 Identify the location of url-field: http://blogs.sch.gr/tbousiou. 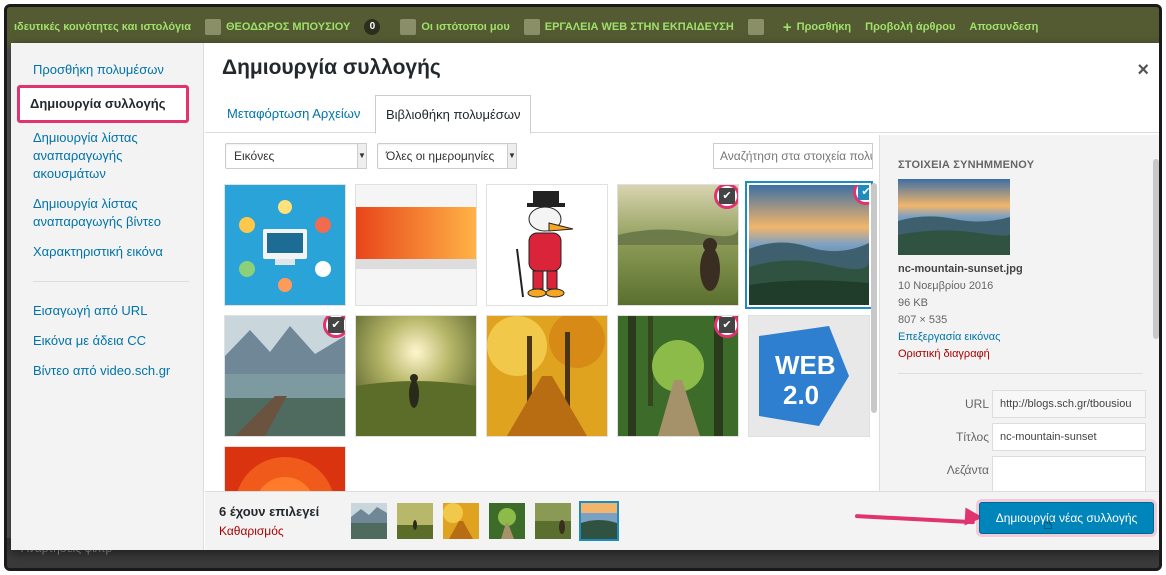
(1069, 404).